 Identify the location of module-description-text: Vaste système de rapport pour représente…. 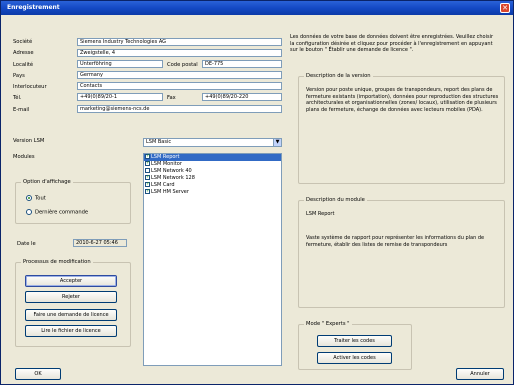
(395, 241).